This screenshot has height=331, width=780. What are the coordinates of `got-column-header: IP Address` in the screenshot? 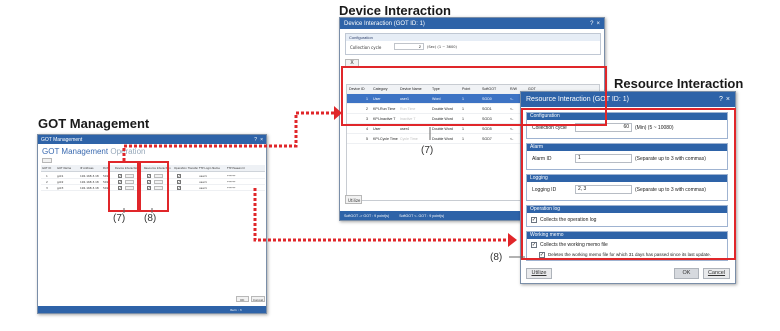 It's located at (86, 168).